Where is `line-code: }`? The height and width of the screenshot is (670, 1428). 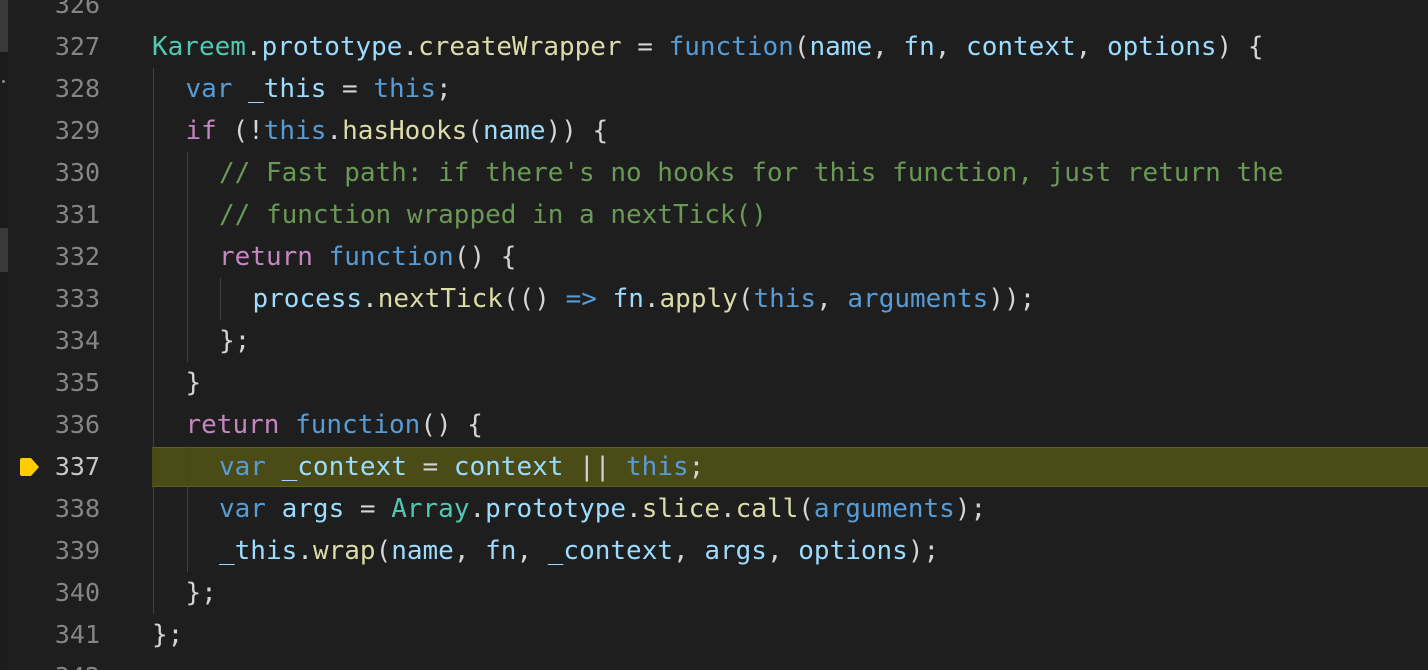
line-code: } is located at coordinates (194, 383).